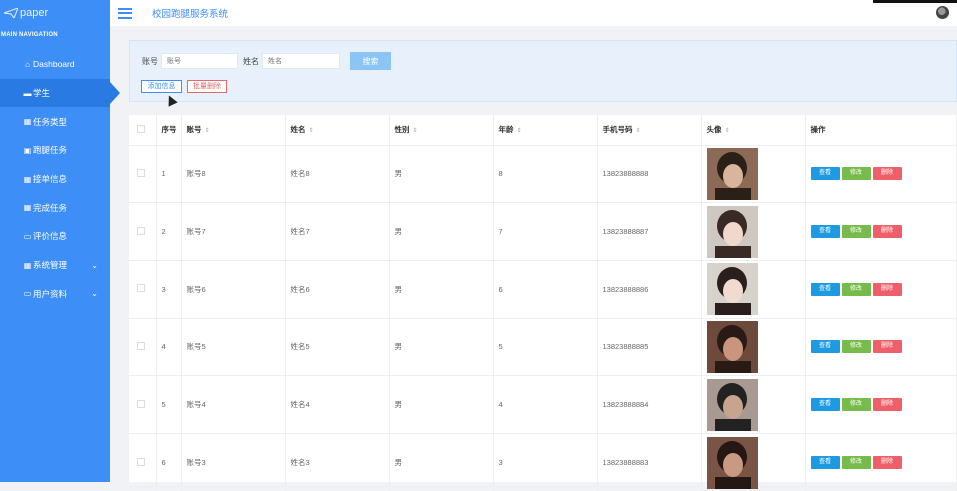  What do you see at coordinates (161, 86) in the screenshot?
I see `add-button: 添加信息` at bounding box center [161, 86].